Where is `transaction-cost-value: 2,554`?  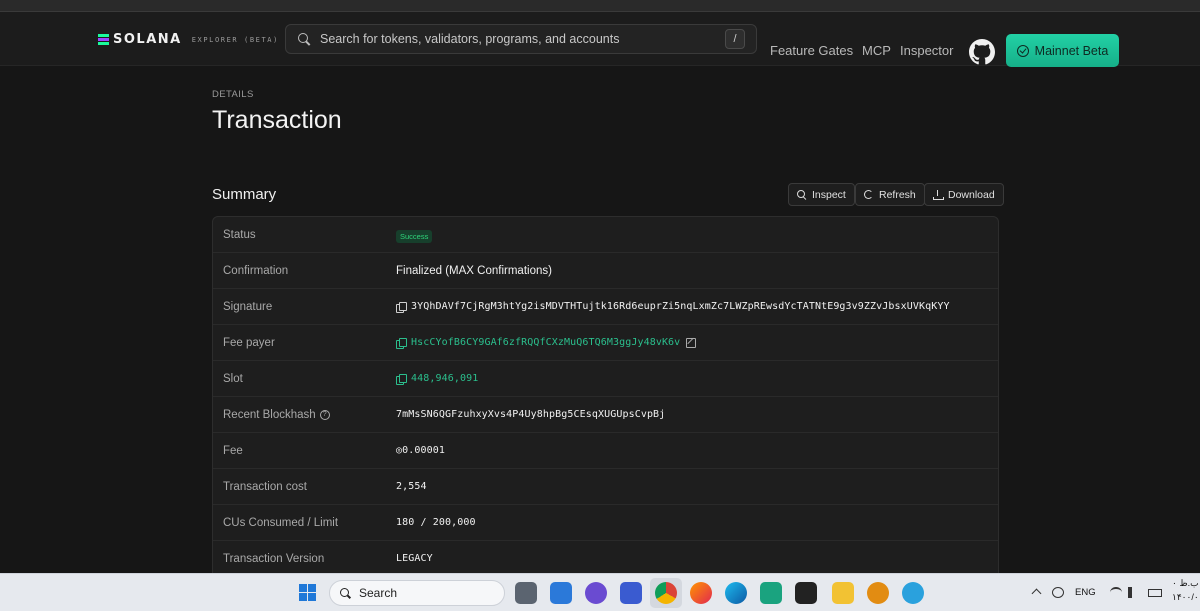
transaction-cost-value: 2,554 is located at coordinates (411, 486).